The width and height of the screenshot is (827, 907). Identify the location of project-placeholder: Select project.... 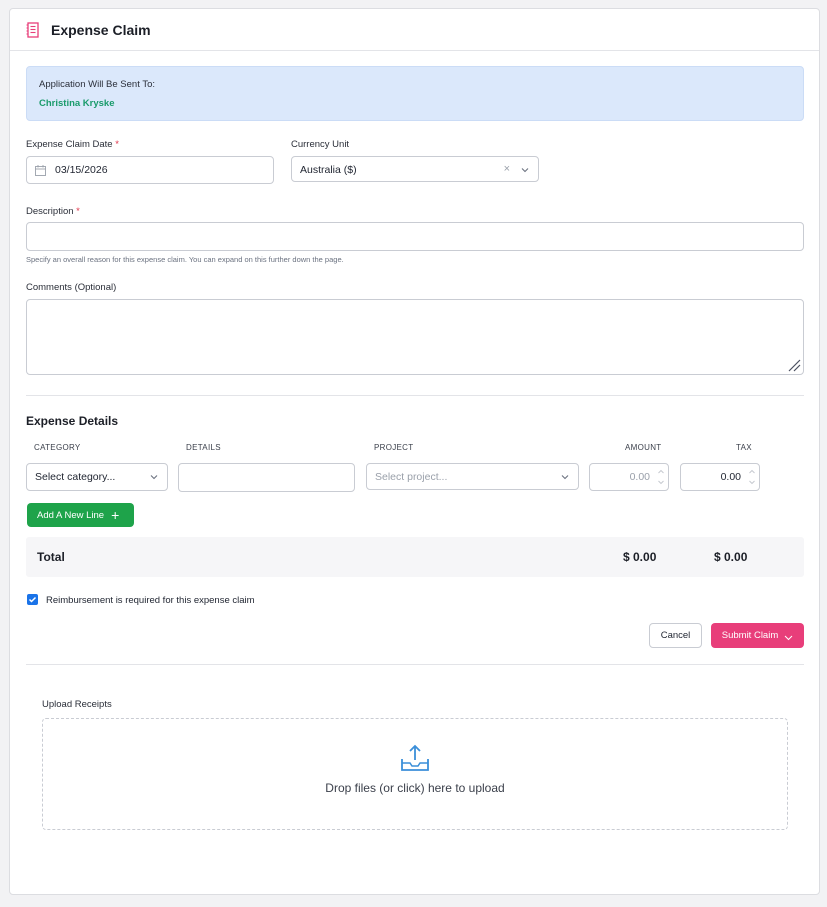
(411, 477).